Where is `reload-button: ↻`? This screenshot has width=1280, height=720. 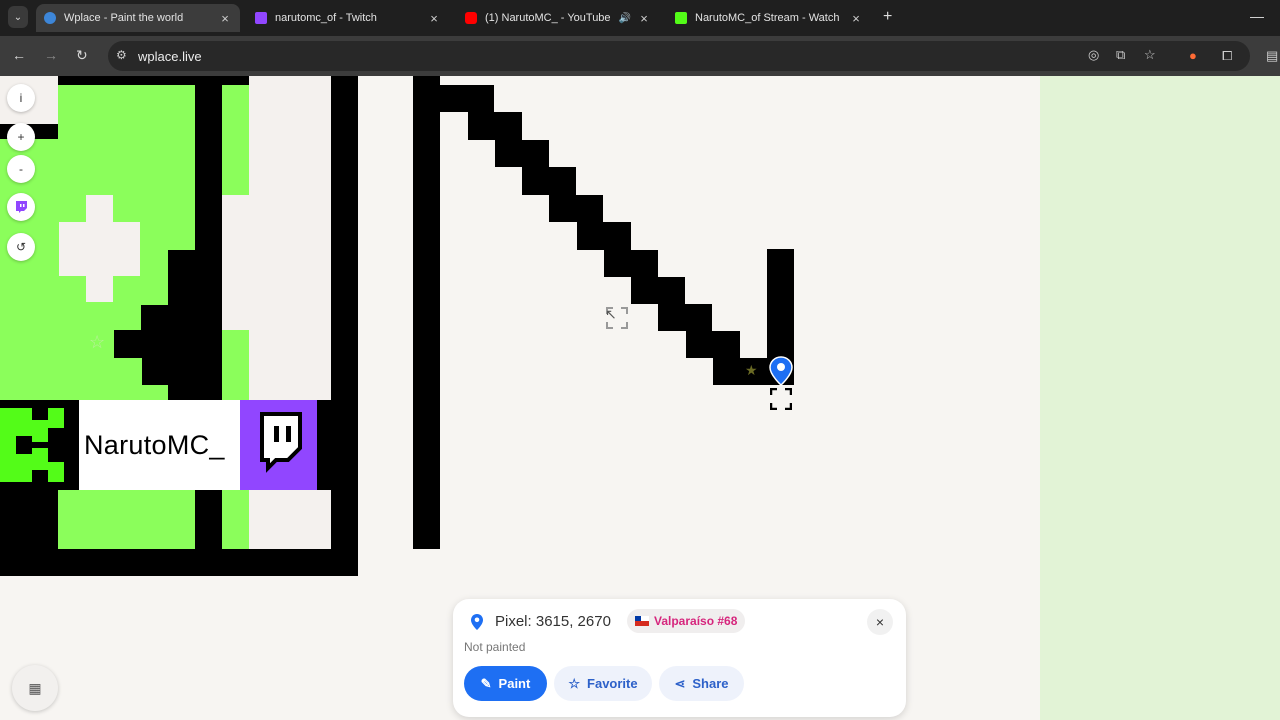
reload-button: ↻ is located at coordinates (82, 55).